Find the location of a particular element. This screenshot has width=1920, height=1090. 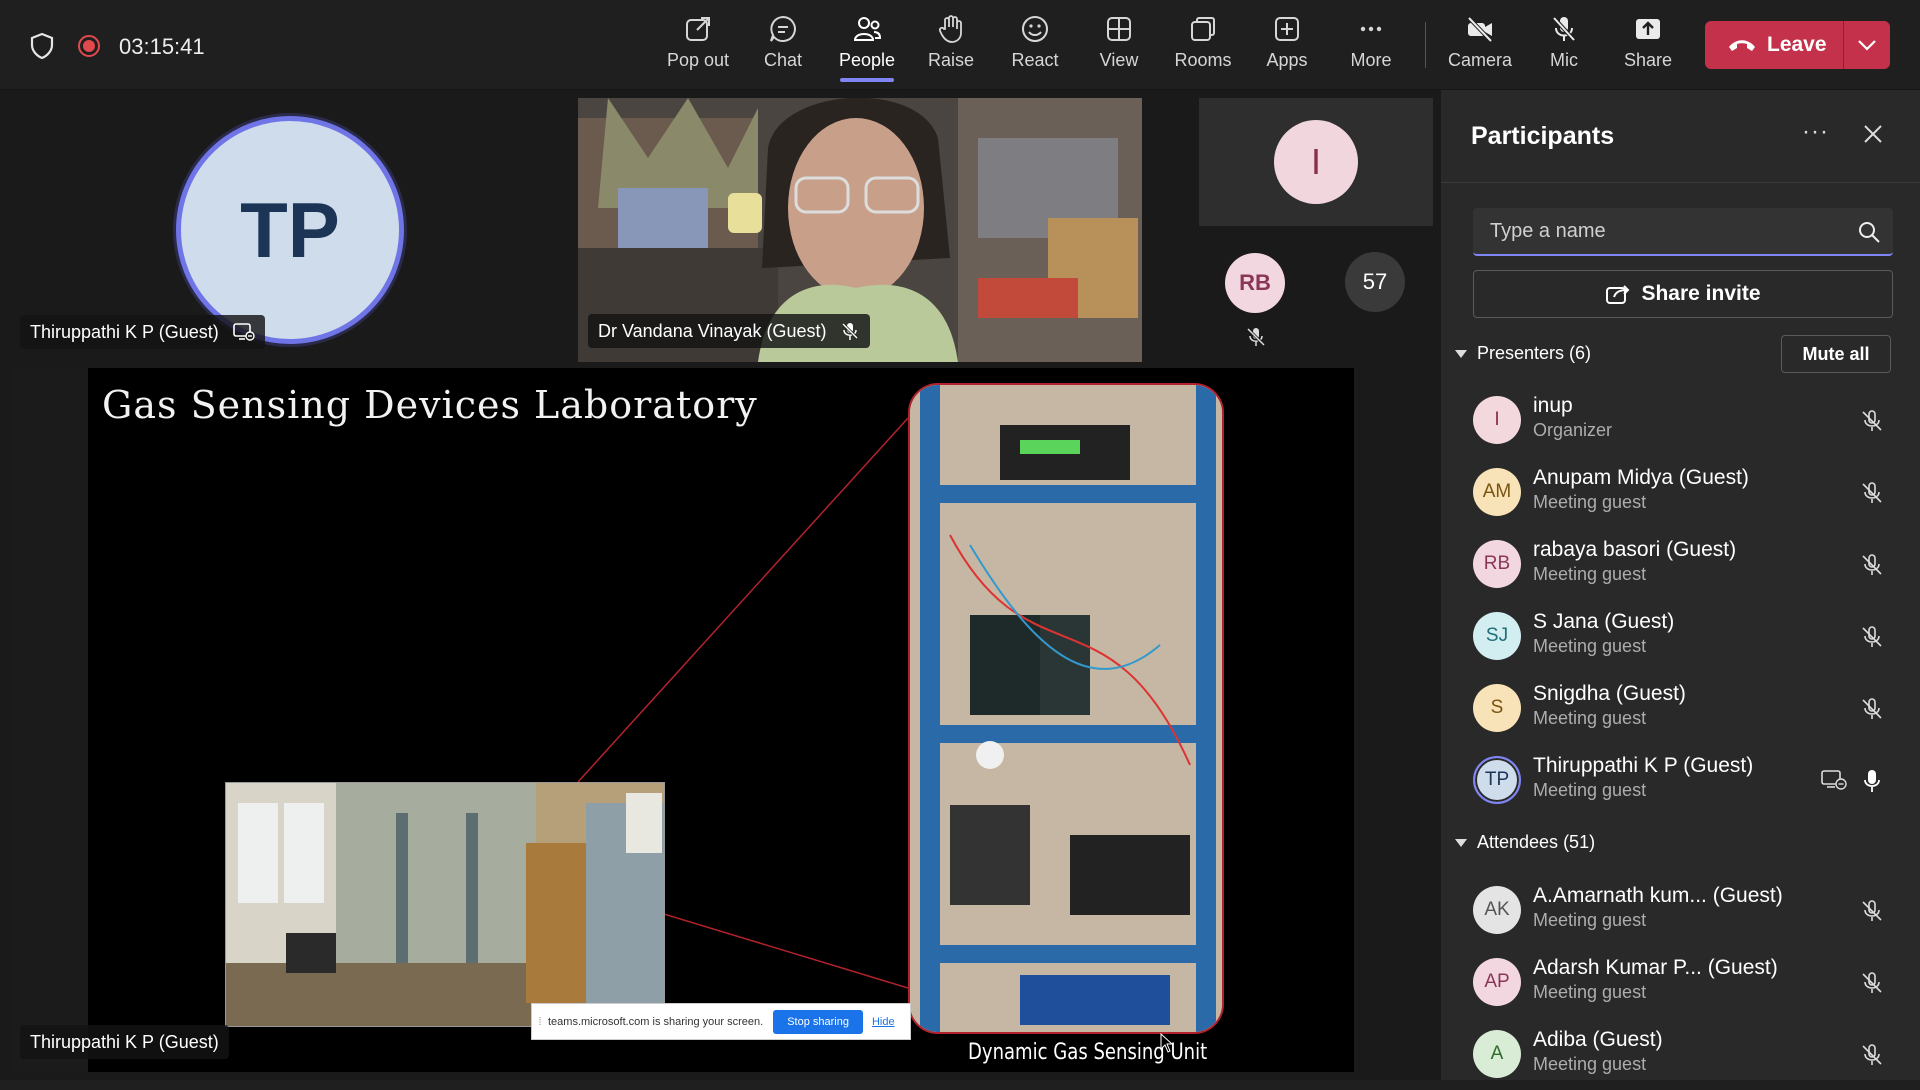

chat-button: Chat is located at coordinates (783, 47).